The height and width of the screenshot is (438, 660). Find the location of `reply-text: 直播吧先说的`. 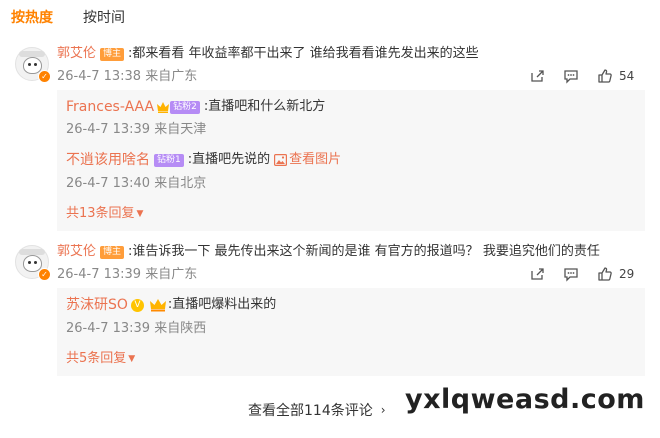

reply-text: 直播吧先说的 is located at coordinates (231, 159).